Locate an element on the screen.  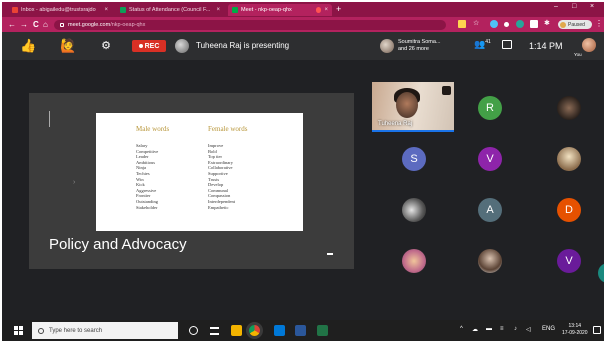
reload-button: C is located at coordinates (36, 24).